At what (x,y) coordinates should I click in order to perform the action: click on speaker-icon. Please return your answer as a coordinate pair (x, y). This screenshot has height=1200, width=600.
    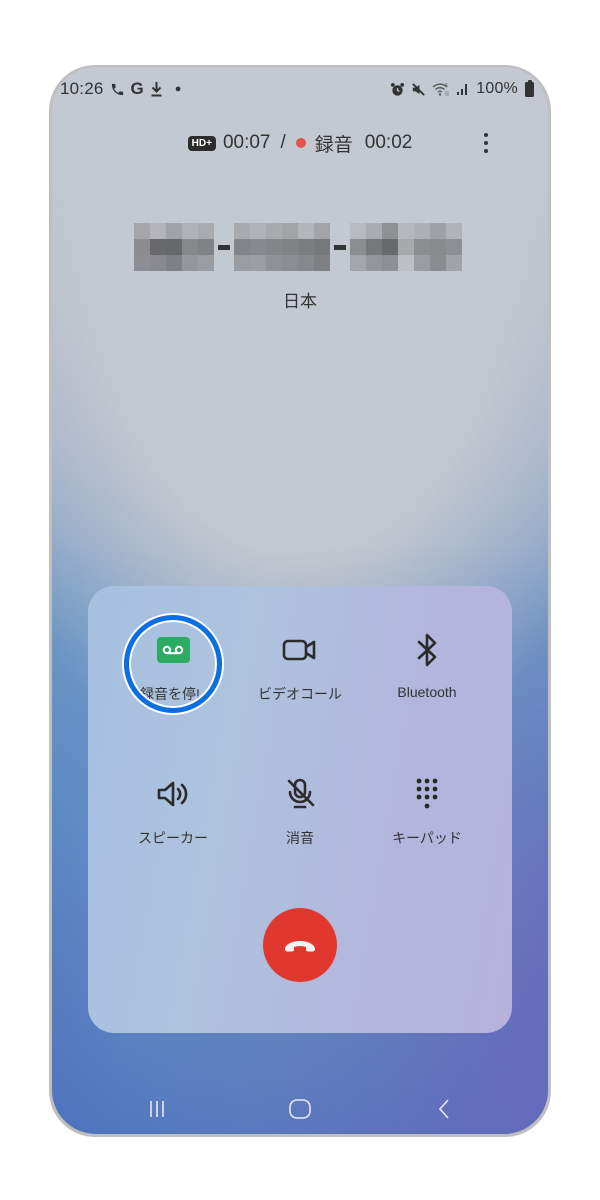
    Looking at the image, I should click on (173, 794).